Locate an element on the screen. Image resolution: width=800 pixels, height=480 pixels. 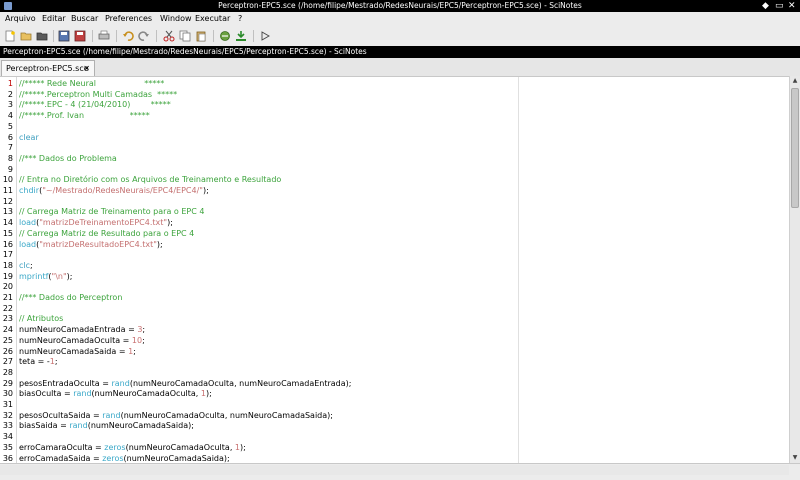
vertical-scrollbar: ▲ ▼ is located at coordinates (794, 269).